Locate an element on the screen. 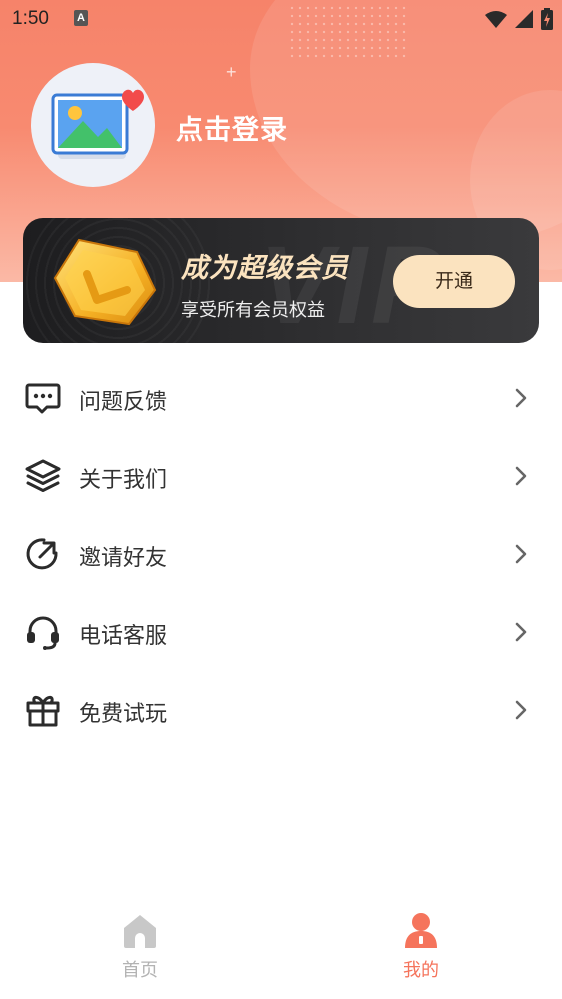  tab-mine: 我的 is located at coordinates (421, 952).